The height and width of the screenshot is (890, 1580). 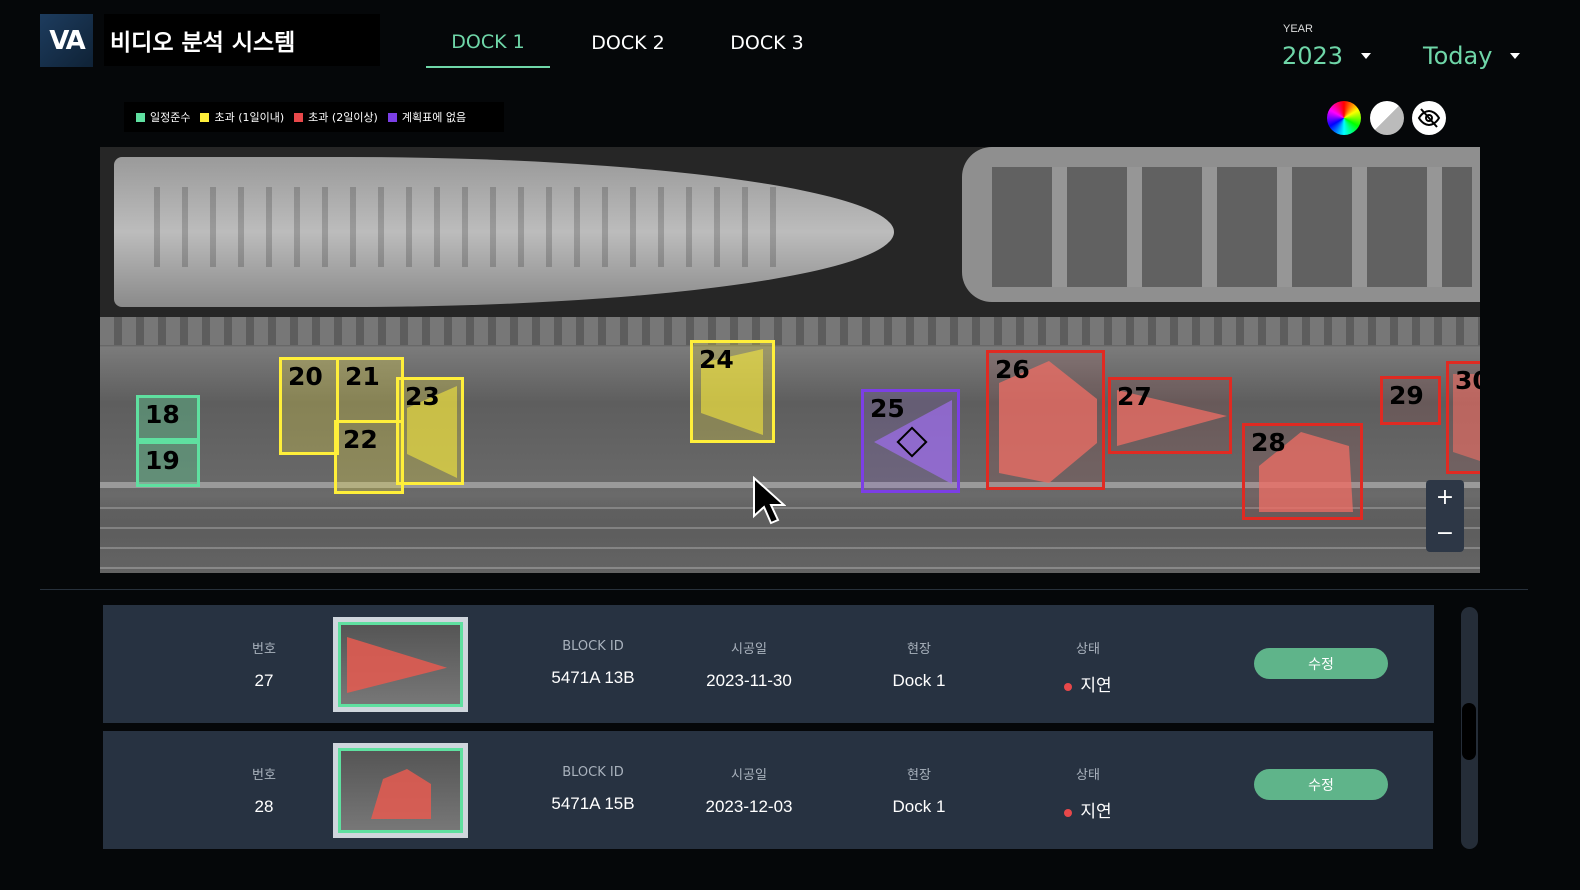 I want to click on block-number: 21, so click(x=362, y=376).